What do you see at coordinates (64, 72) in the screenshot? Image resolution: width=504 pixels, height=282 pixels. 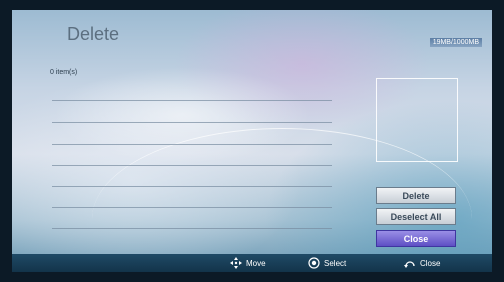 I see `item-count: 0 item(s)` at bounding box center [64, 72].